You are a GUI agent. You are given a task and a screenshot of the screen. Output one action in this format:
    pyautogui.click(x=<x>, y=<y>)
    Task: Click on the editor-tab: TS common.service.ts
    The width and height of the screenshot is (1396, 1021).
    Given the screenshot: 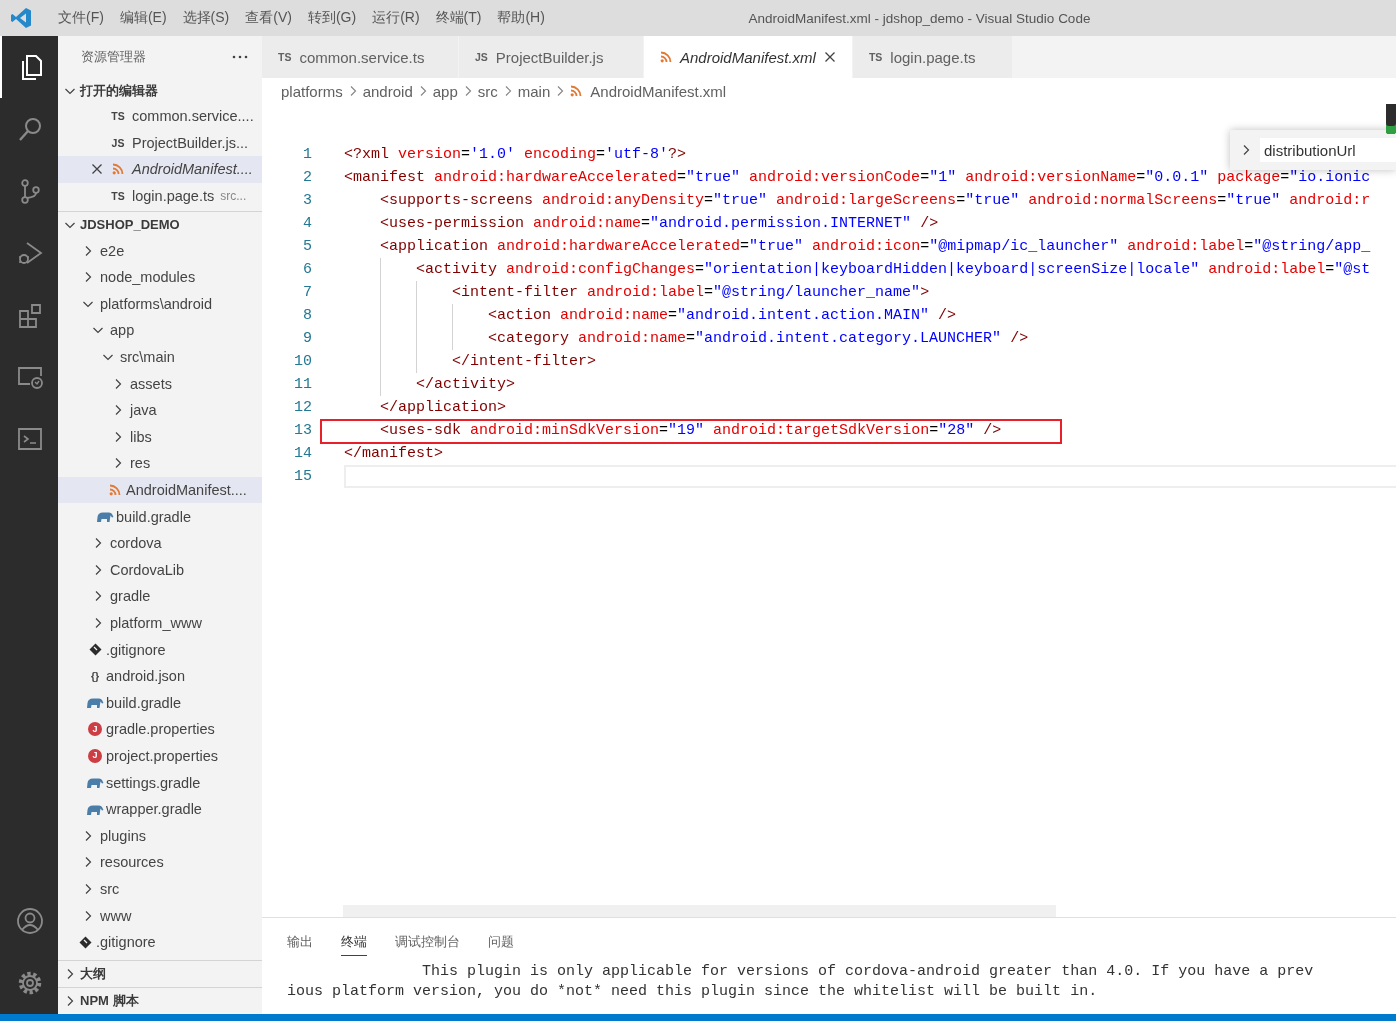 What is the action you would take?
    pyautogui.click(x=360, y=57)
    